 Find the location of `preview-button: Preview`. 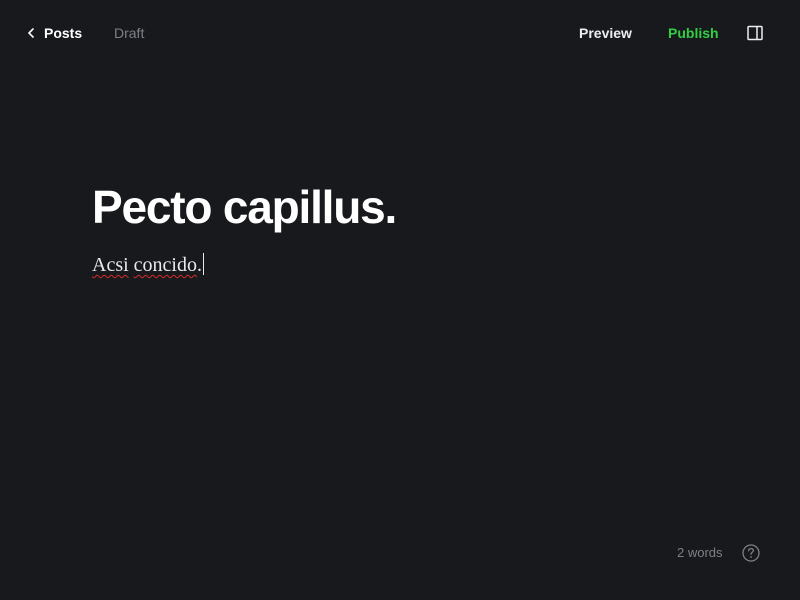

preview-button: Preview is located at coordinates (605, 33).